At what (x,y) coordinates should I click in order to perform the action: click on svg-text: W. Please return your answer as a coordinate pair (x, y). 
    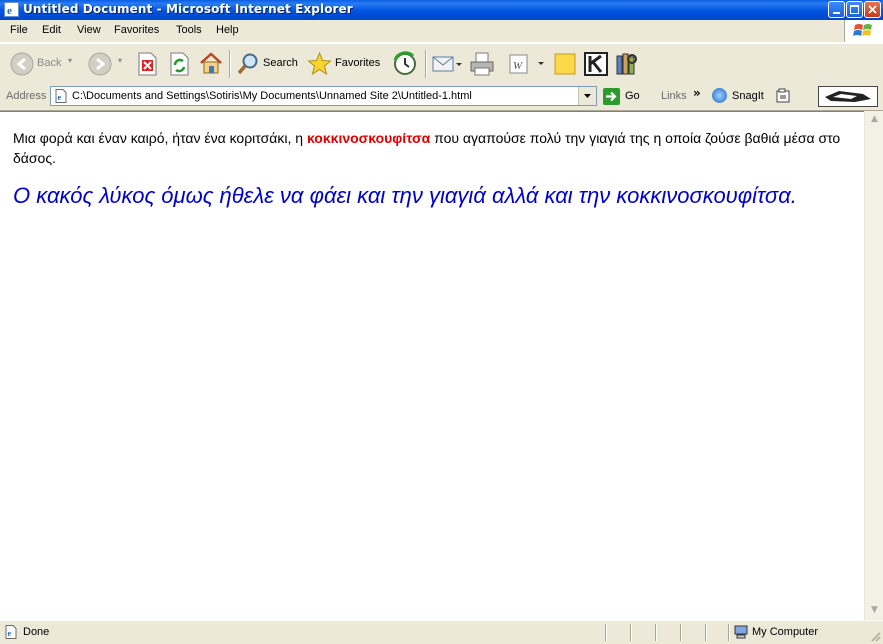
    Looking at the image, I should click on (518, 66).